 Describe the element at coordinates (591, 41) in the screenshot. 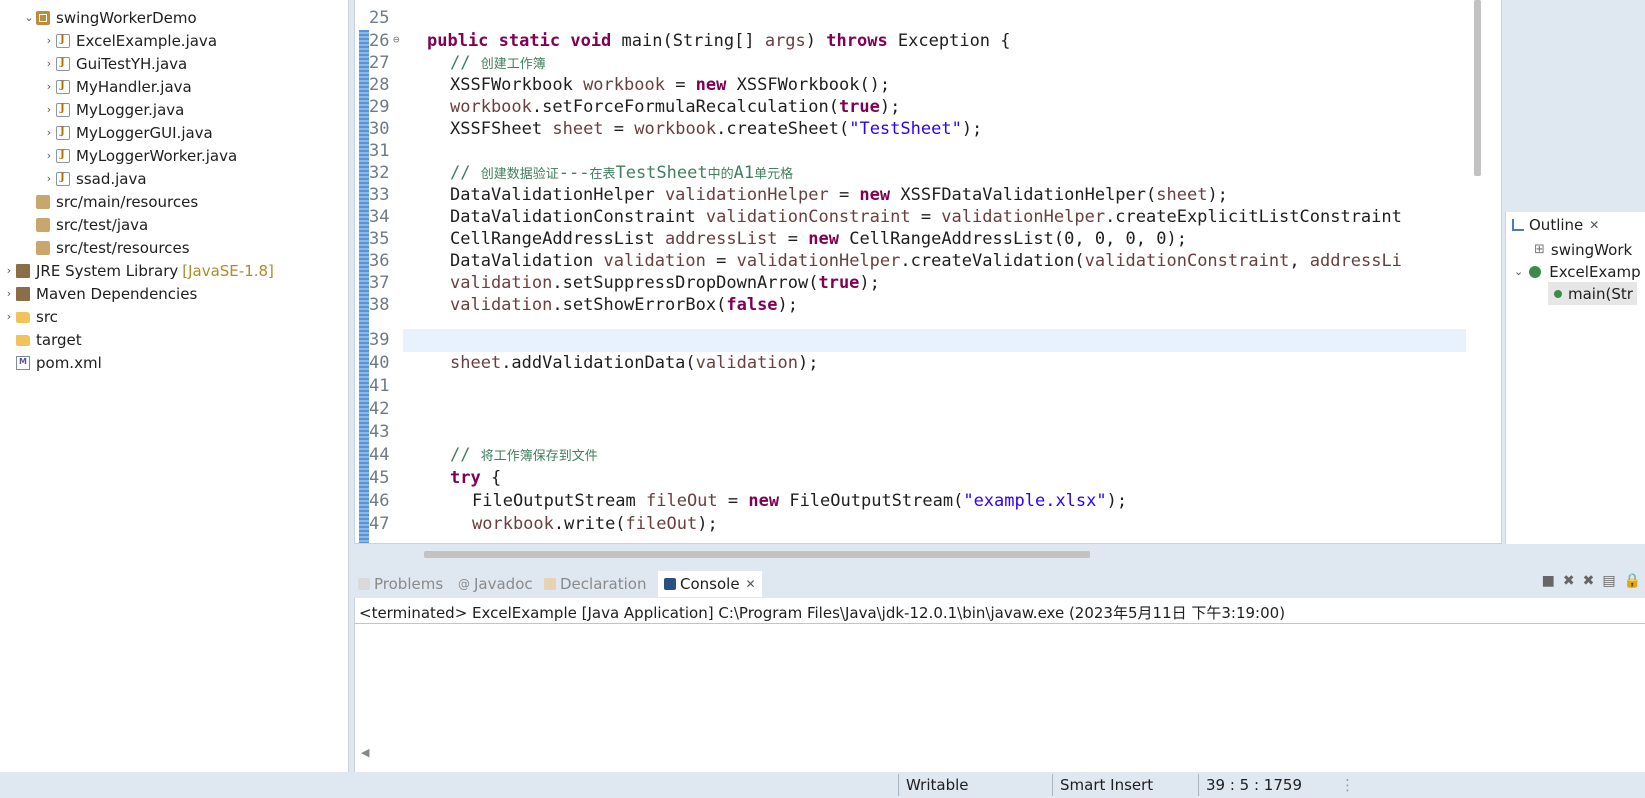

I see `code-token: void` at that location.